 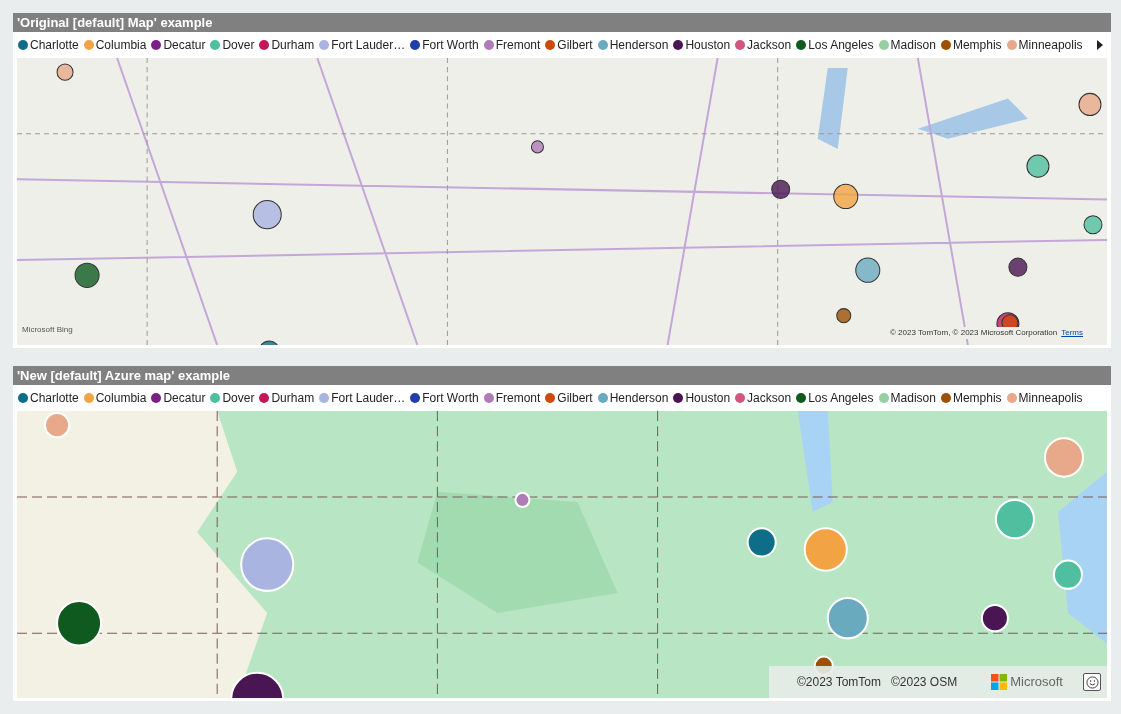 I want to click on map-copyright: ©2023 TomTom, so click(x=839, y=682).